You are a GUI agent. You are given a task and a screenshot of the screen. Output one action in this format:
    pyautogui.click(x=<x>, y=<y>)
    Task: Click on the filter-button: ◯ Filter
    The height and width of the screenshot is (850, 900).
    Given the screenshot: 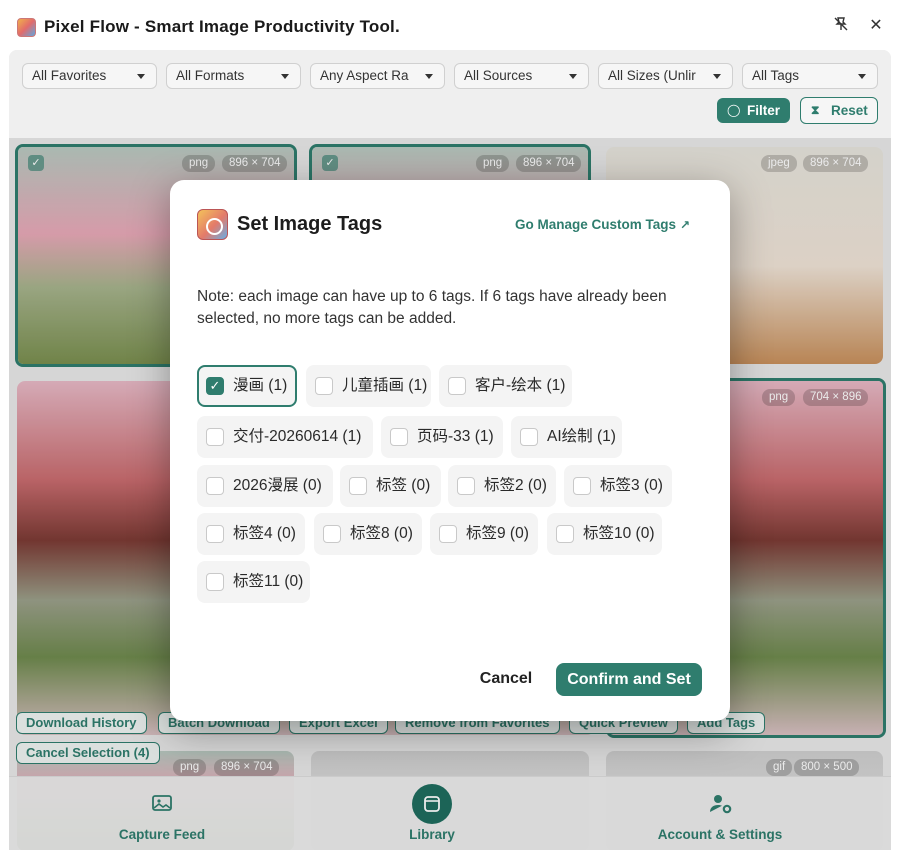 What is the action you would take?
    pyautogui.click(x=753, y=110)
    